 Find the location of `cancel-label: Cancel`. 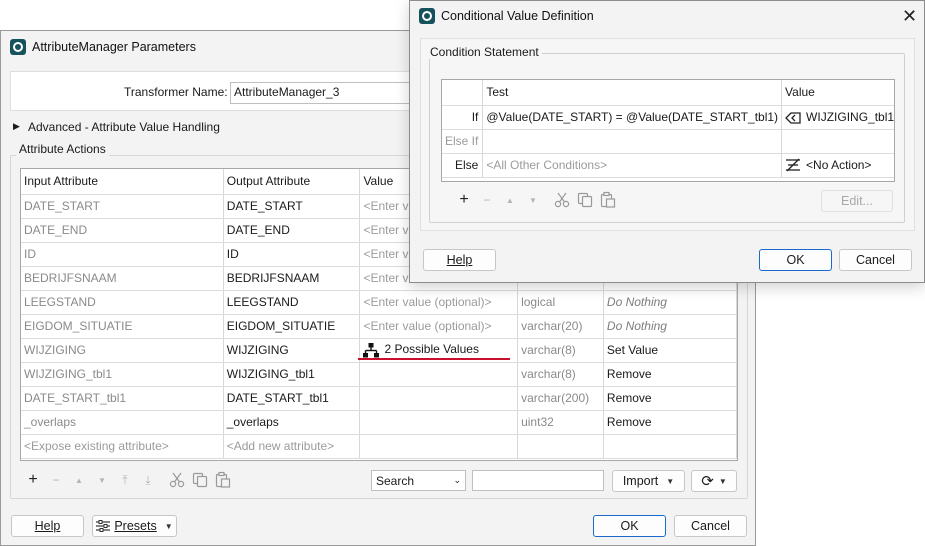

cancel-label: Cancel is located at coordinates (710, 526).